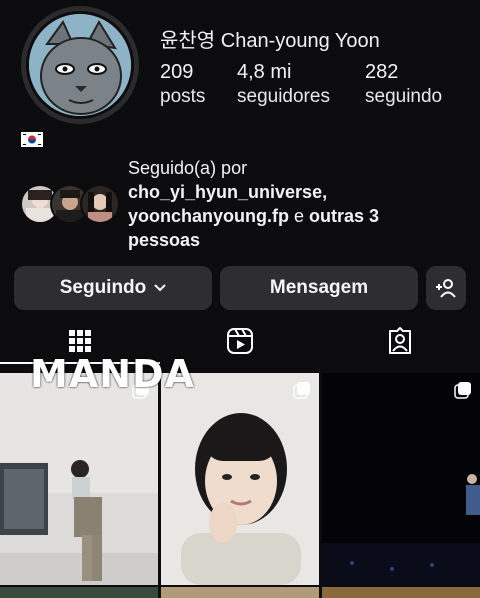  I want to click on avatar, so click(100, 204).